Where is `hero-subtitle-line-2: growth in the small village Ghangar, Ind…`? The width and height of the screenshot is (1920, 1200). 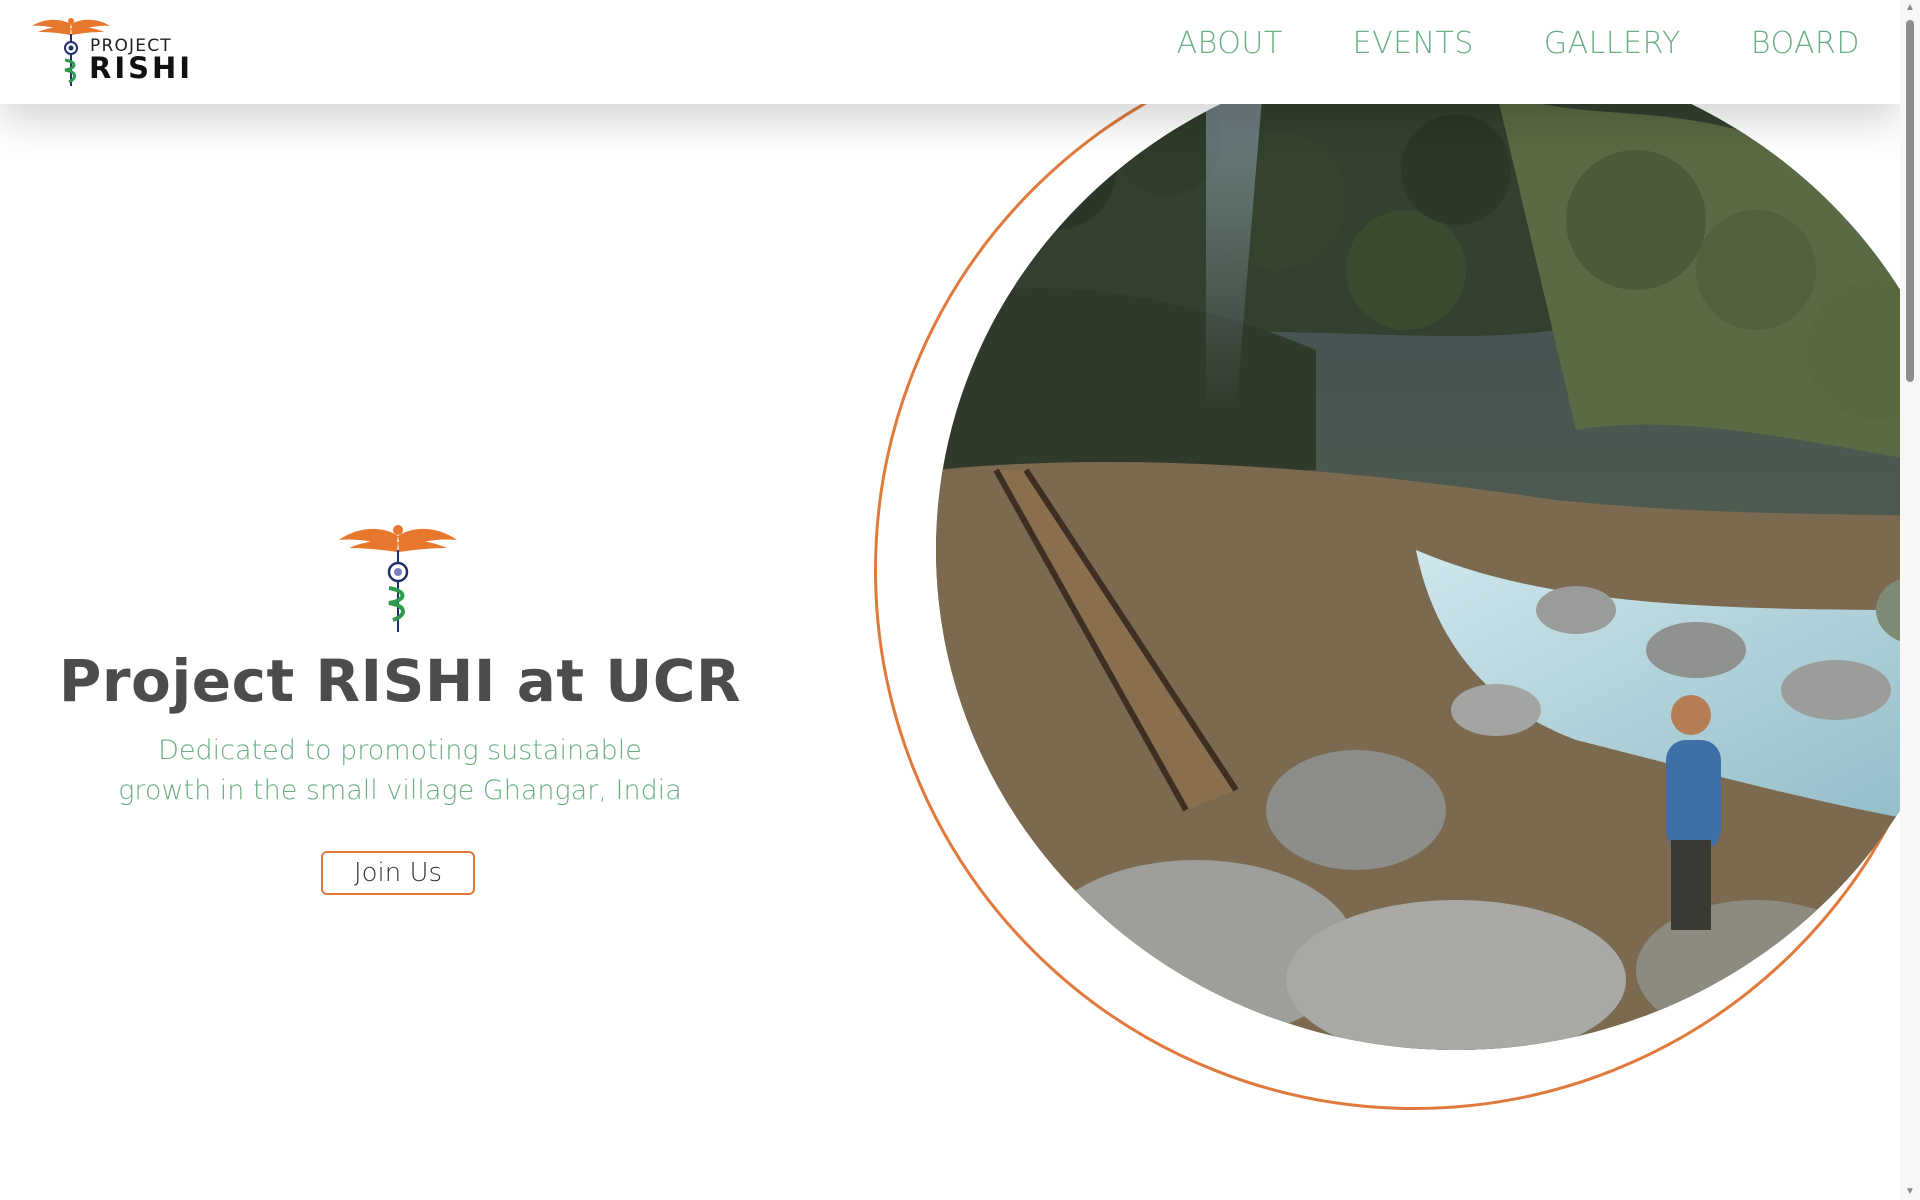
hero-subtitle-line-2: growth in the small village Ghangar, Ind… is located at coordinates (400, 790).